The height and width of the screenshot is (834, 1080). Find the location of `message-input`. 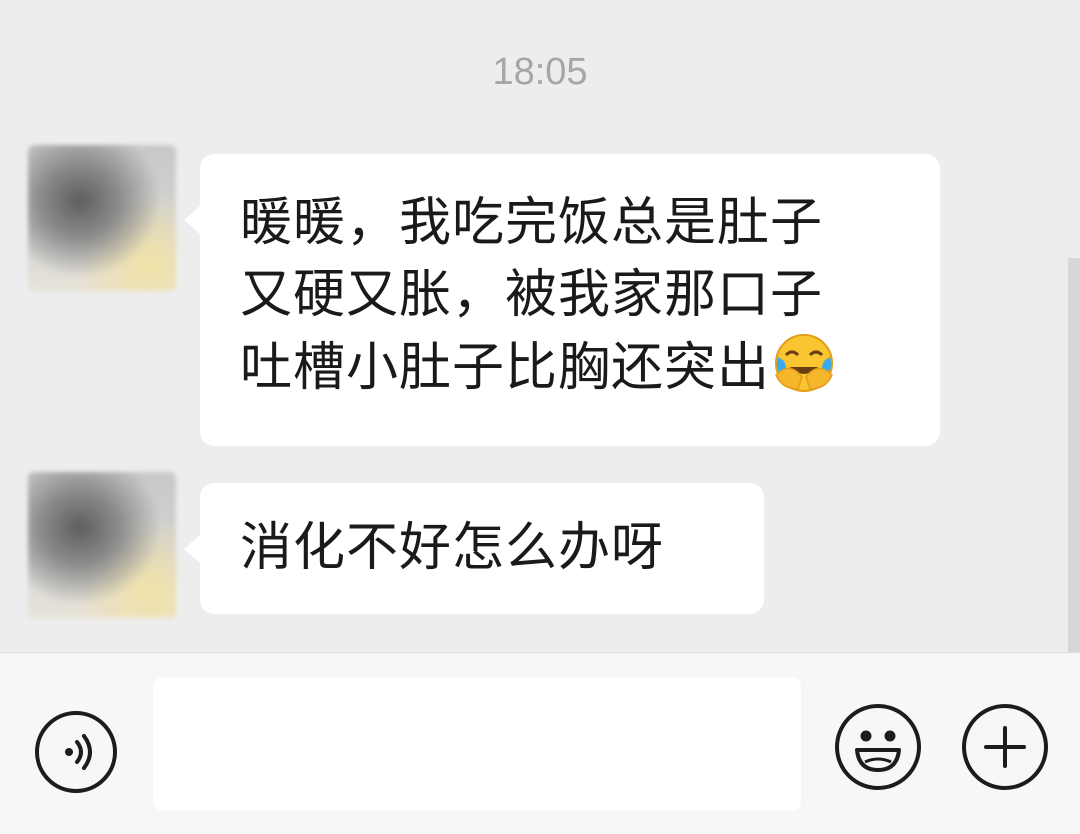

message-input is located at coordinates (477, 744).